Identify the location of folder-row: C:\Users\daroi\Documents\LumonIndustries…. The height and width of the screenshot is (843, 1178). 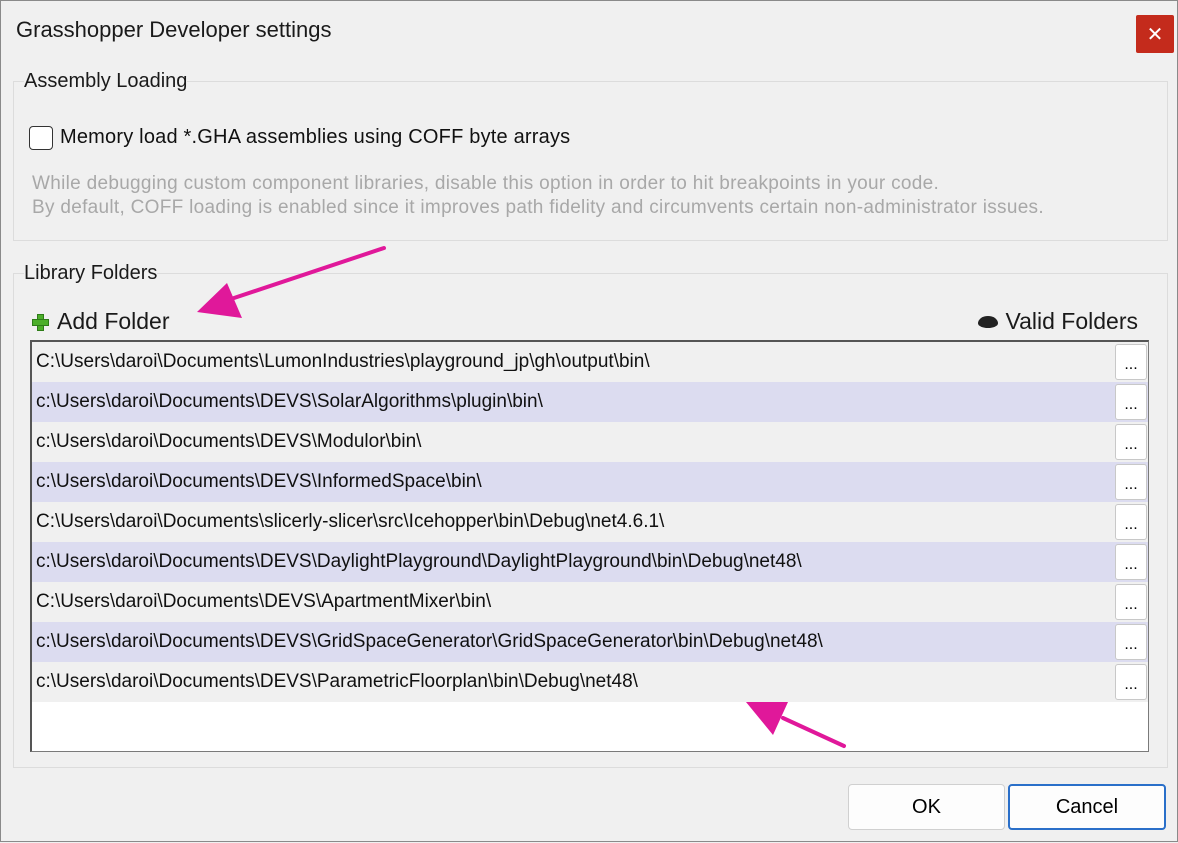
(590, 362).